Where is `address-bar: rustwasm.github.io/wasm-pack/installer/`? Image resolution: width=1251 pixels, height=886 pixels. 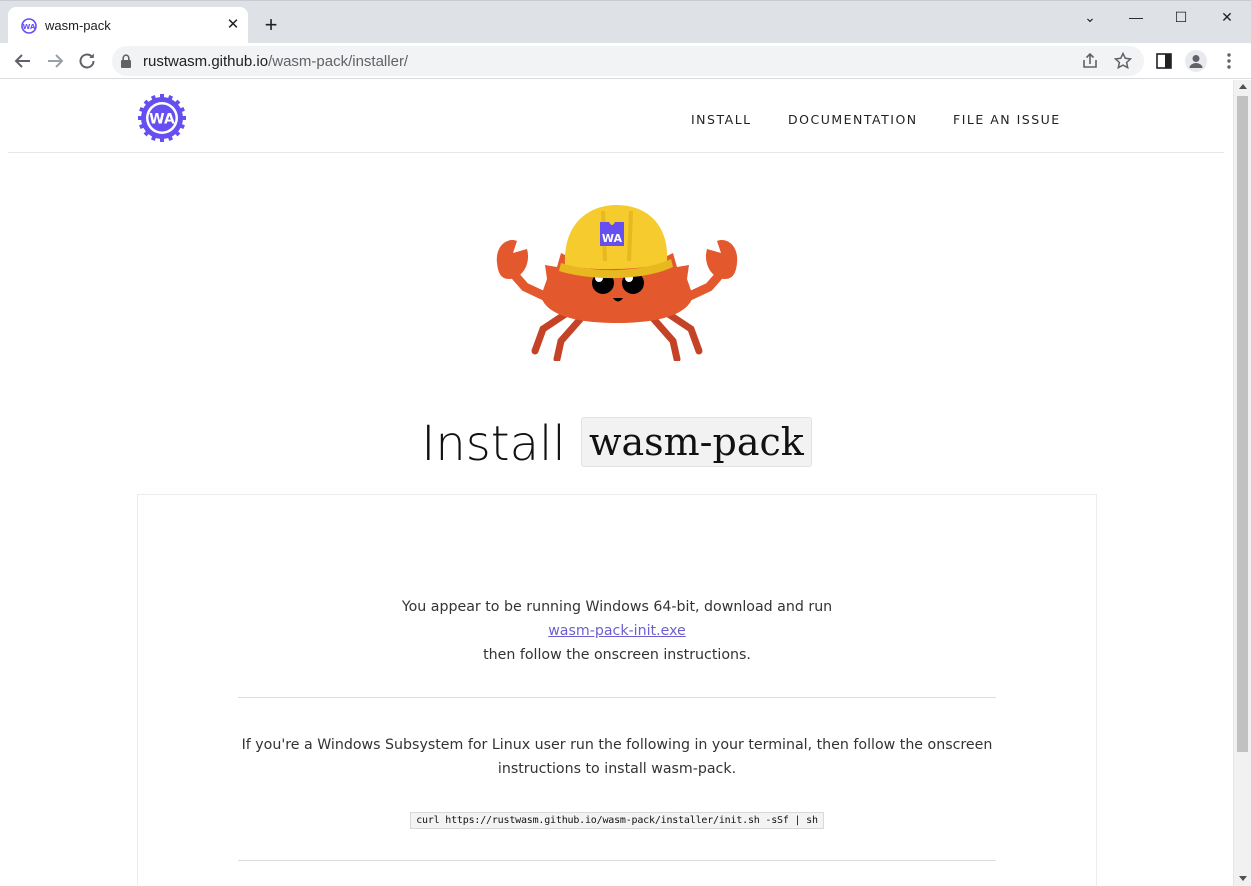
address-bar: rustwasm.github.io/wasm-pack/installer/ is located at coordinates (628, 61).